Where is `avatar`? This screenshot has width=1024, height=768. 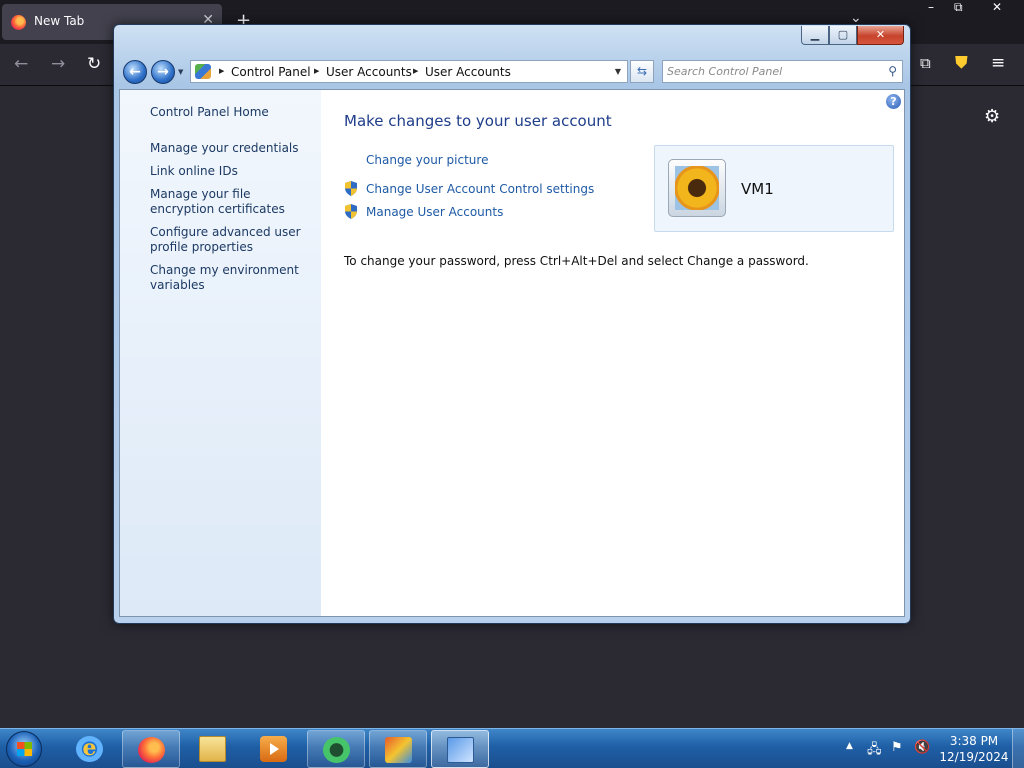 avatar is located at coordinates (697, 188).